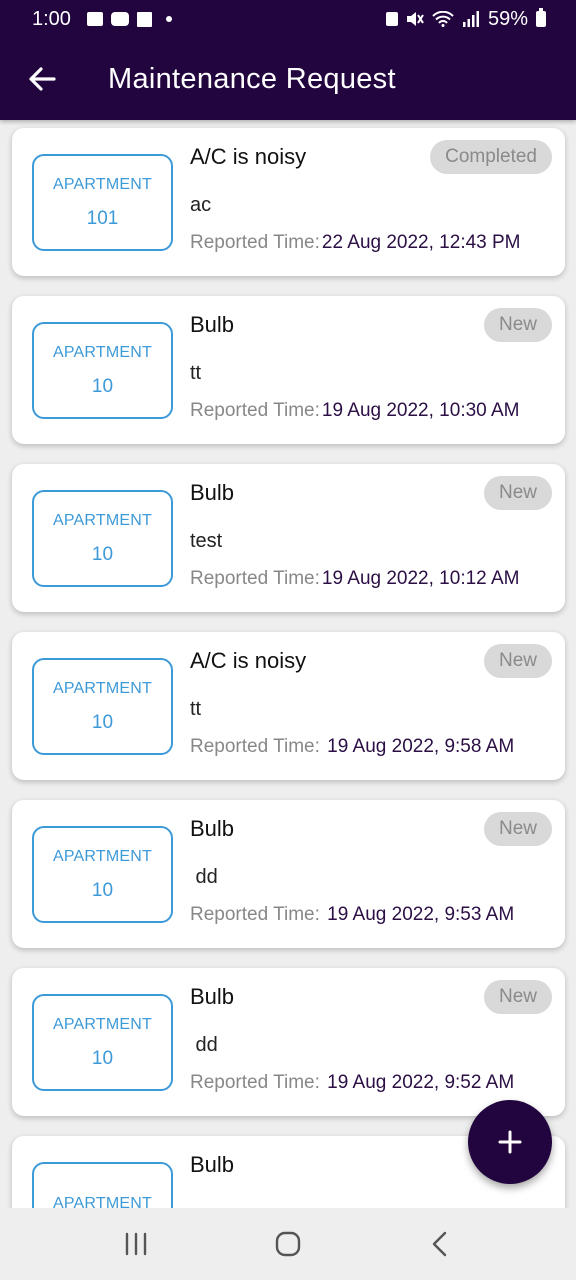 The image size is (576, 1280). I want to click on status-bar: 1:00 59%, so click(288, 19).